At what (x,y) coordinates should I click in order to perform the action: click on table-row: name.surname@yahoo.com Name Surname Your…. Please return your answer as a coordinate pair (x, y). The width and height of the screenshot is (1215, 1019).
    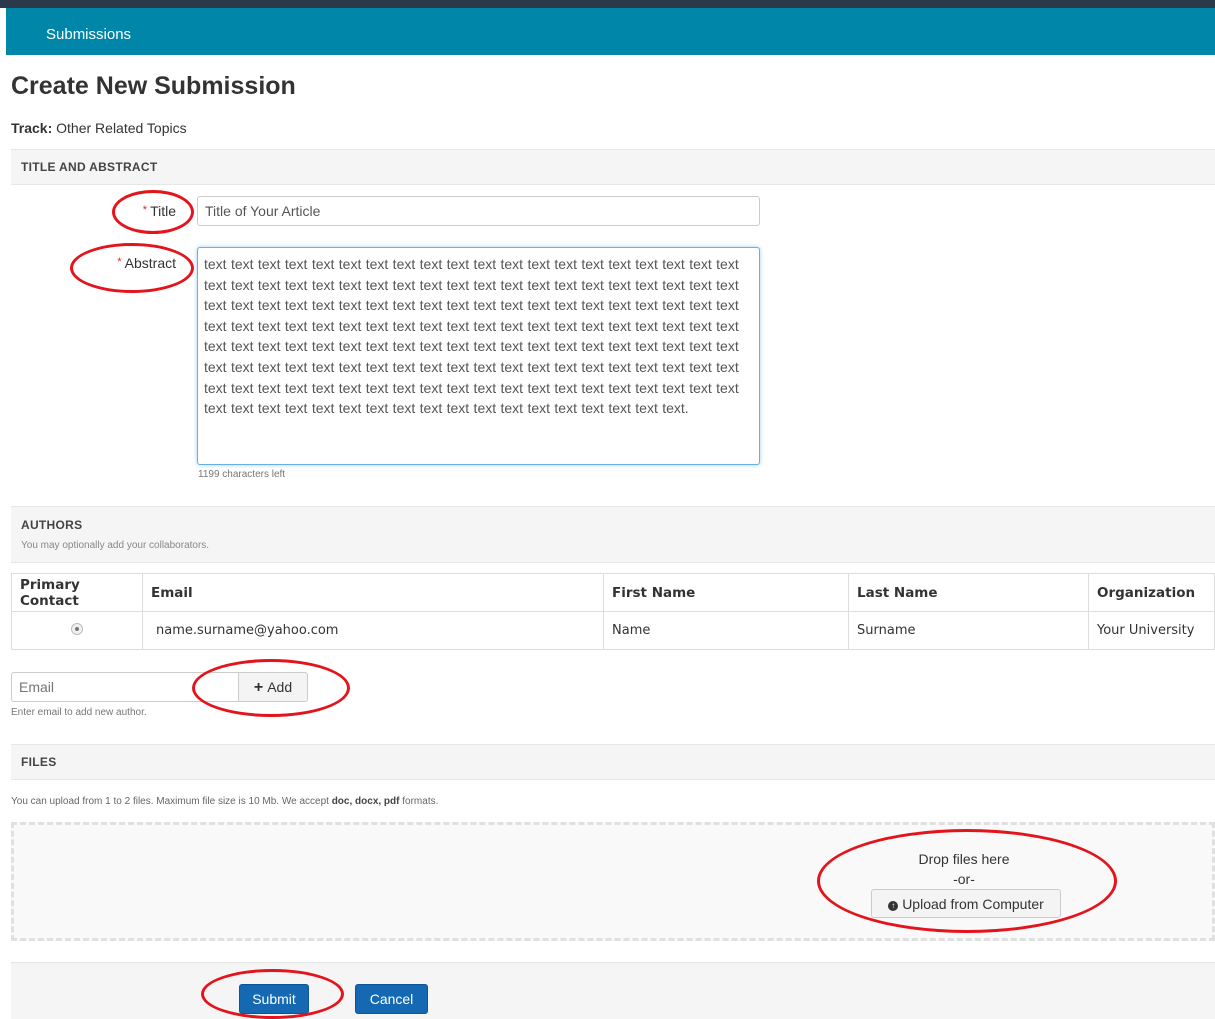
    Looking at the image, I should click on (613, 630).